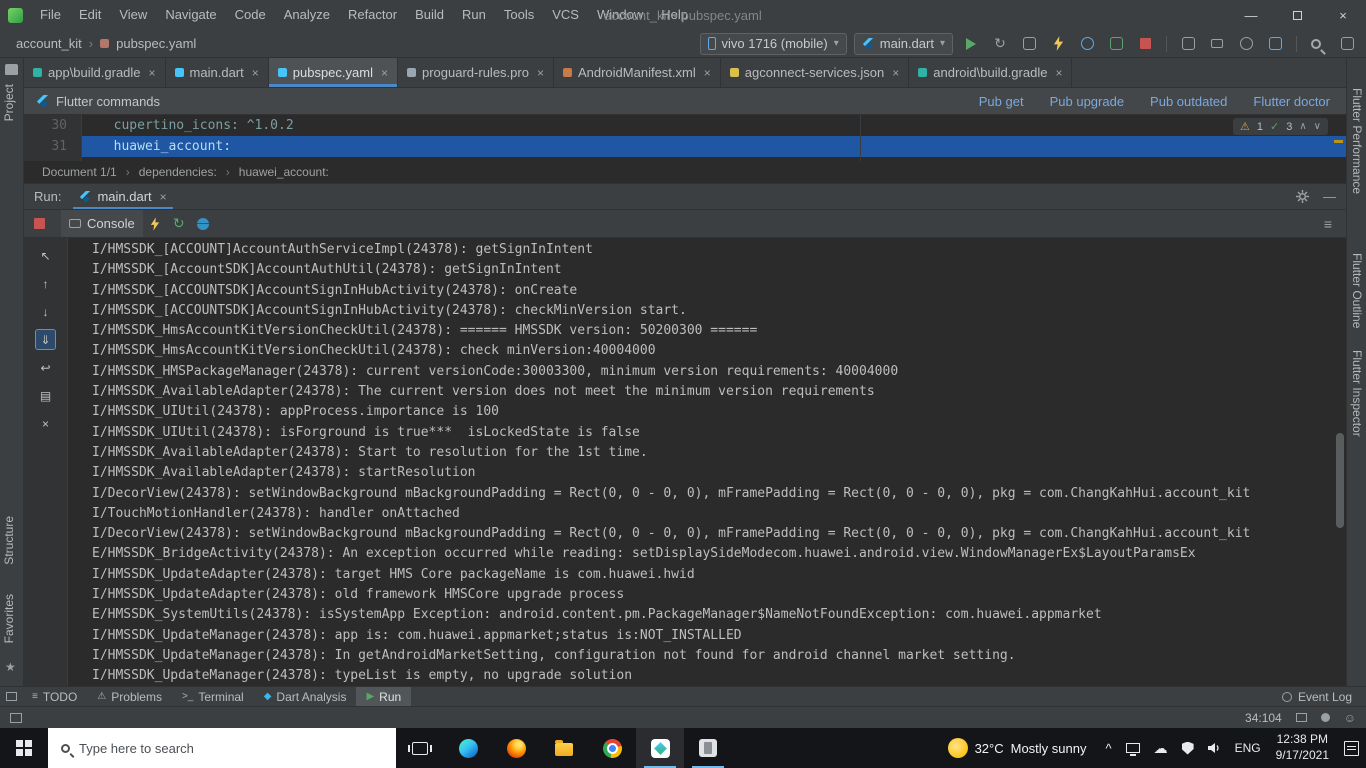 Image resolution: width=1366 pixels, height=768 pixels. What do you see at coordinates (179, 223) in the screenshot?
I see `hot-restart-icon: ↻` at bounding box center [179, 223].